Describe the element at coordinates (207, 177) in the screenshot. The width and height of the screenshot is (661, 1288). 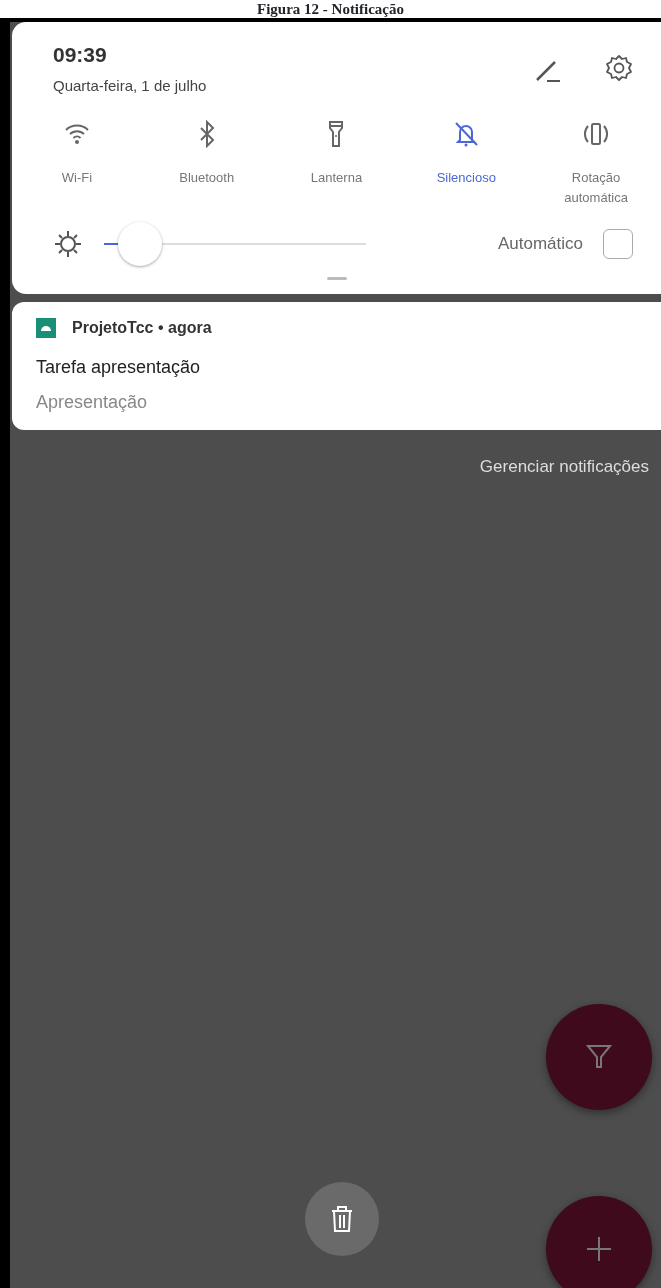
I see `tile-label: Bluetooth` at that location.